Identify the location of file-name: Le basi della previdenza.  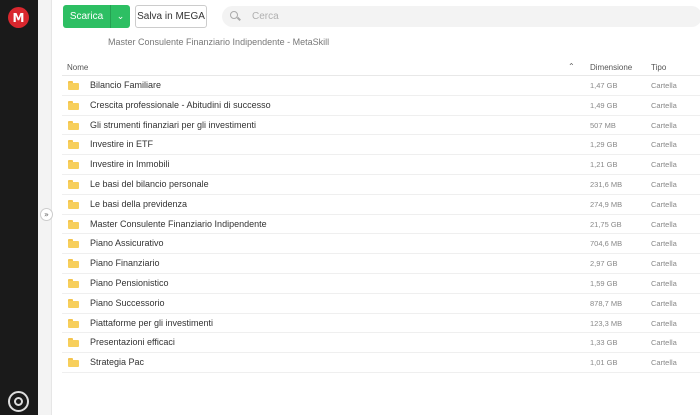
(139, 203).